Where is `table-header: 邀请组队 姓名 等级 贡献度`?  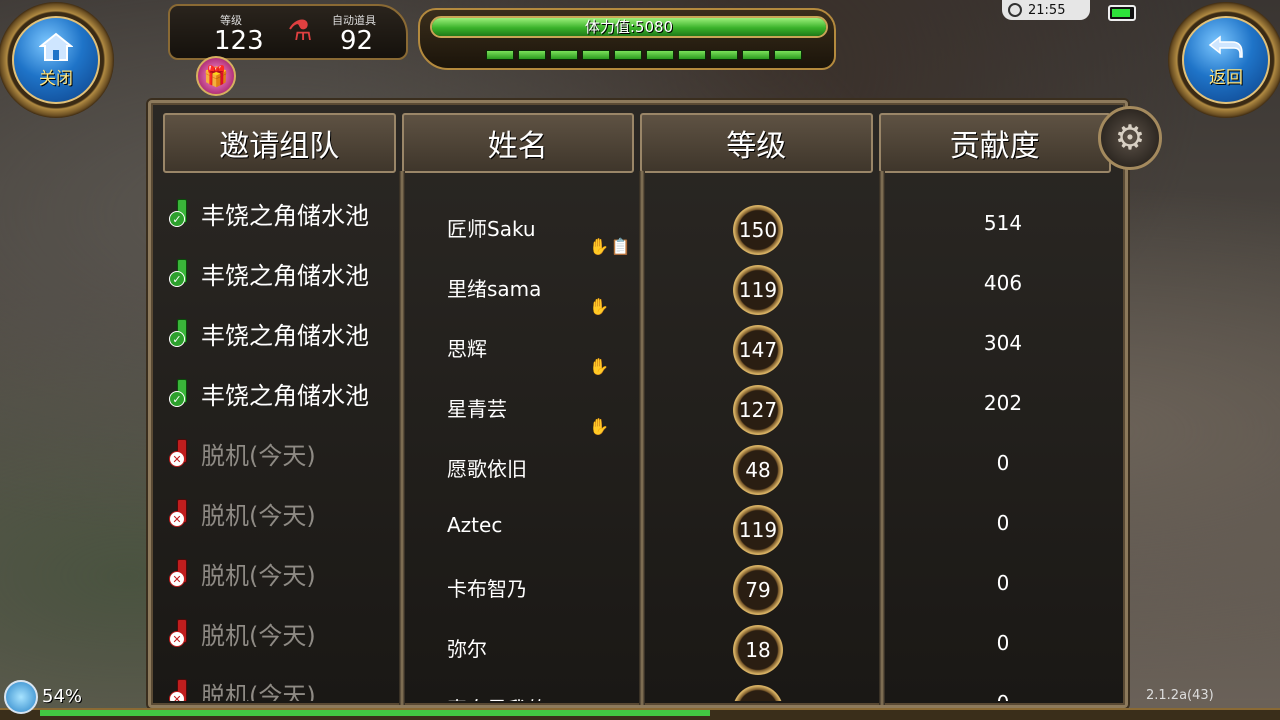
table-header: 邀请组队 姓名 等级 贡献度 is located at coordinates (637, 143).